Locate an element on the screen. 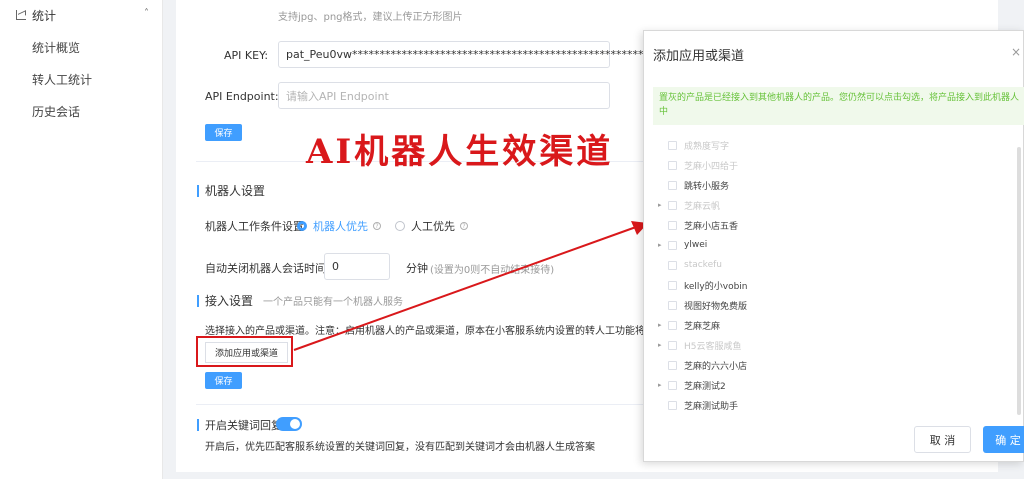  tree-node: 视图好物免费版 is located at coordinates (702, 305).